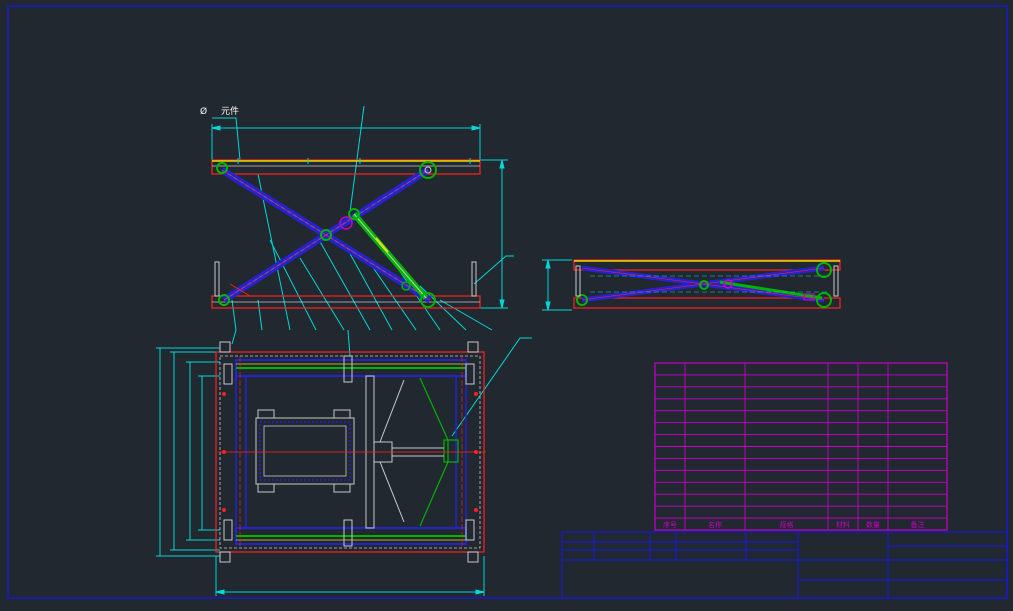 The height and width of the screenshot is (611, 1013). I want to click on scissor-arms, so click(326, 235).